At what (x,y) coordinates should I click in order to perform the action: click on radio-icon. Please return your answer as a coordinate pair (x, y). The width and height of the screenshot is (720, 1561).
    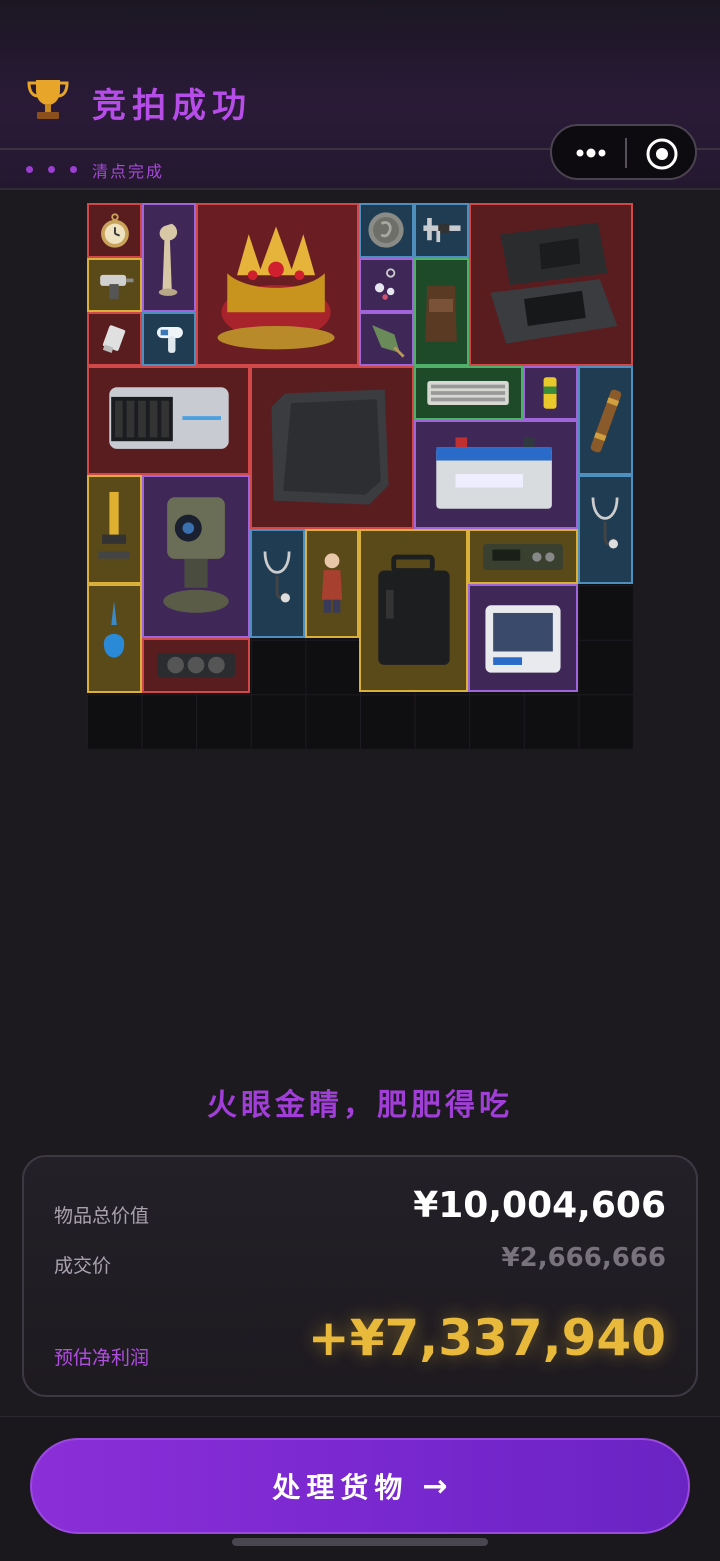
    Looking at the image, I should click on (523, 556).